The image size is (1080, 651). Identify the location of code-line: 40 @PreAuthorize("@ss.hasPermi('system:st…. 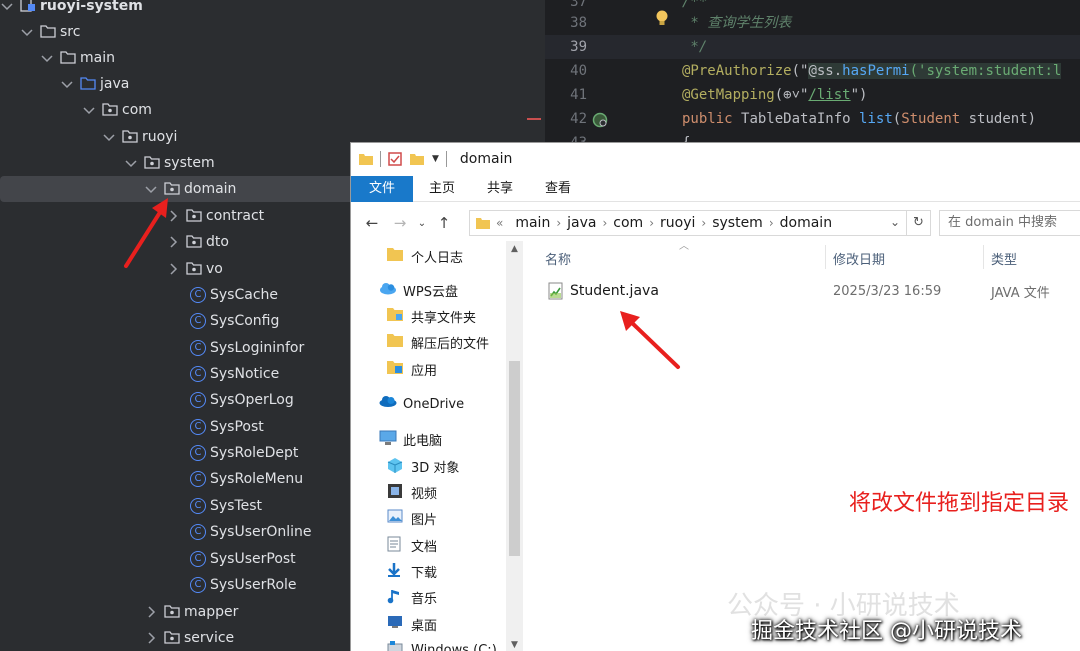
(812, 71).